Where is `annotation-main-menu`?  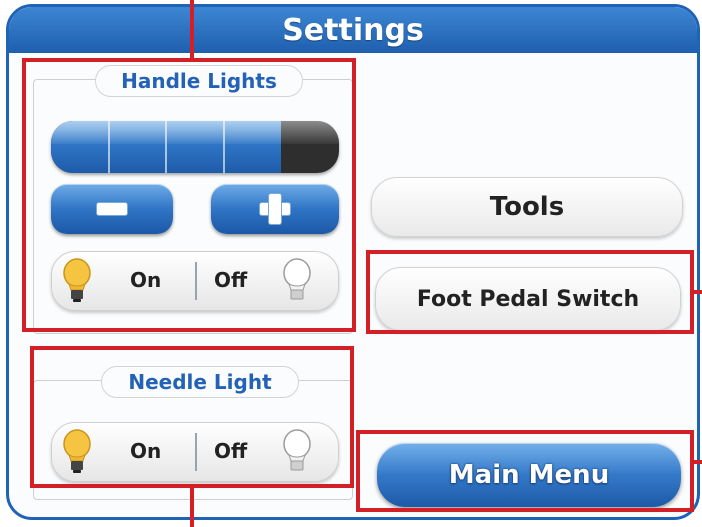
annotation-main-menu is located at coordinates (525, 471).